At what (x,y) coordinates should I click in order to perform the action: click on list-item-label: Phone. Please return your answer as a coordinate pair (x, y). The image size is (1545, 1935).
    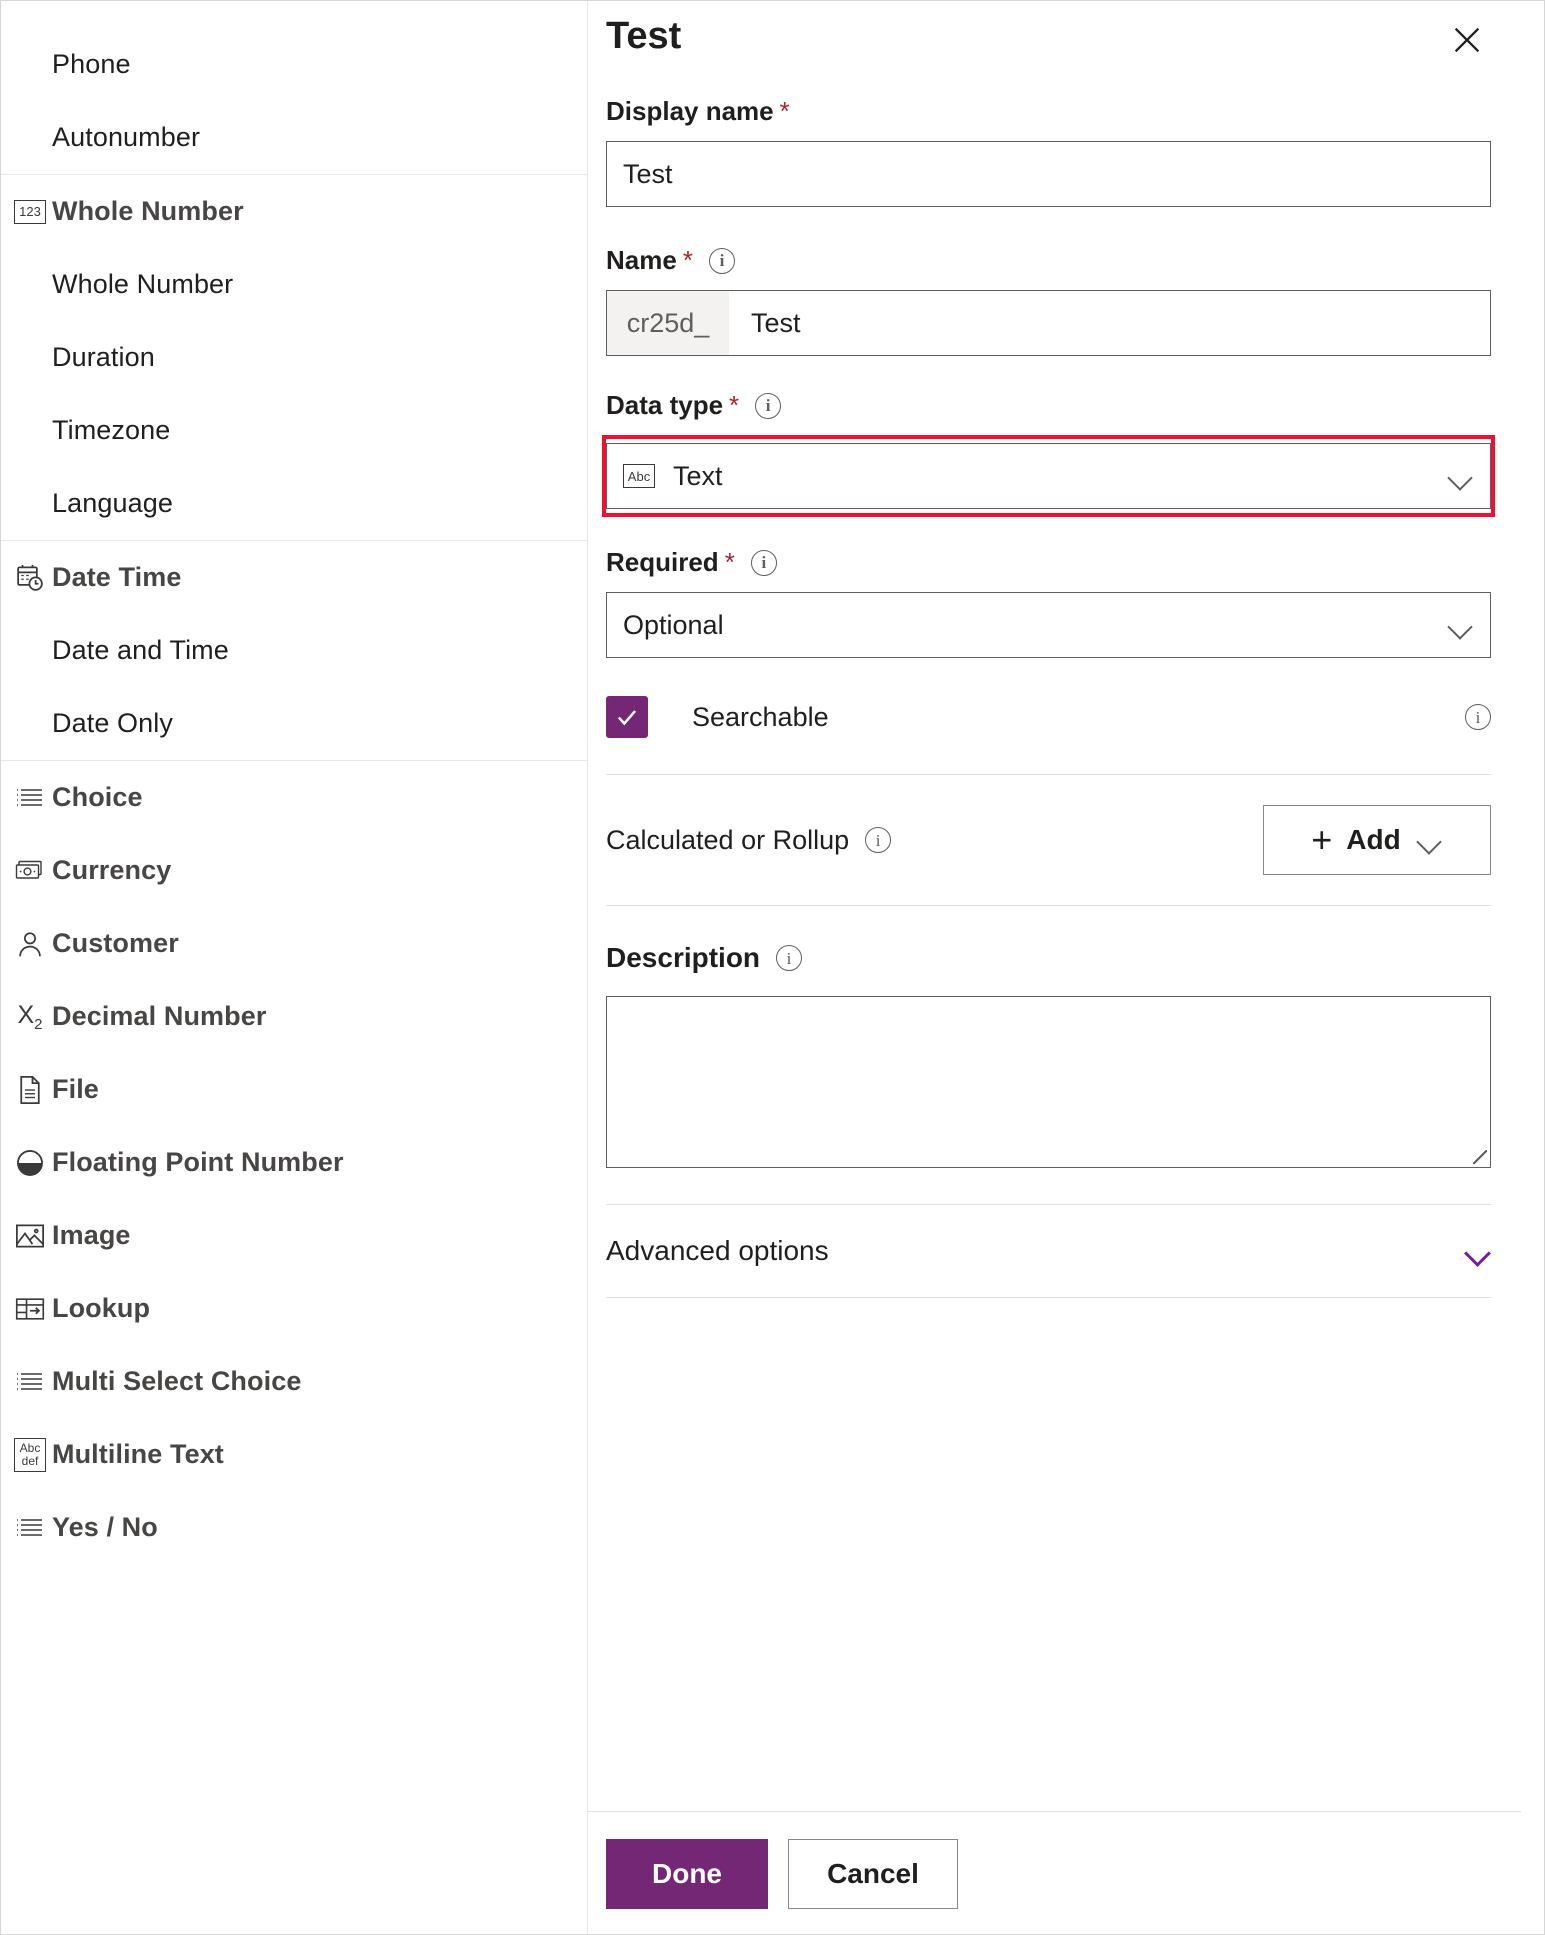
    Looking at the image, I should click on (91, 64).